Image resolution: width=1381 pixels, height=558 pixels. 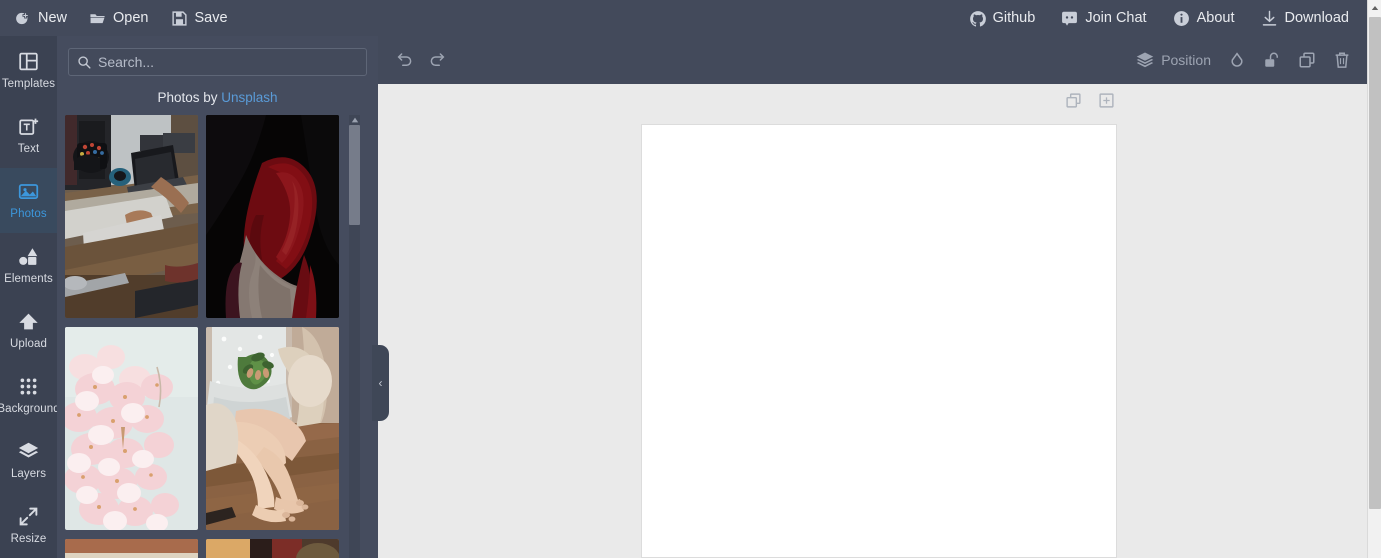 What do you see at coordinates (28, 344) in the screenshot?
I see `sidebar-item-upload-label: Upload` at bounding box center [28, 344].